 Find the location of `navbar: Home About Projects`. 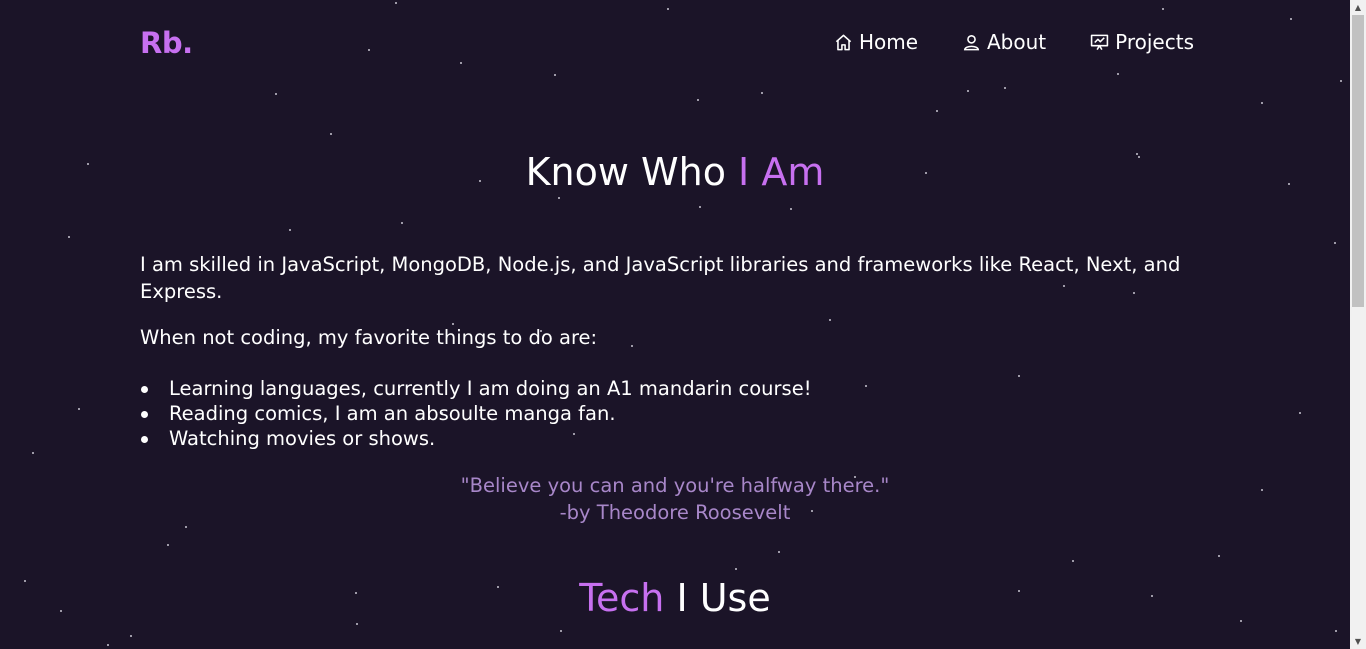

navbar: Home About Projects is located at coordinates (1014, 42).